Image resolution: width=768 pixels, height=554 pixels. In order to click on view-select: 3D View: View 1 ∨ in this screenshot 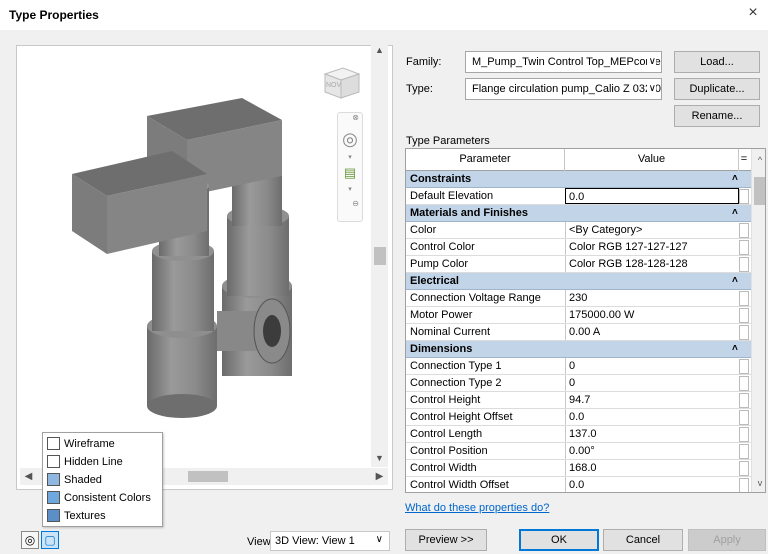, I will do `click(330, 541)`.